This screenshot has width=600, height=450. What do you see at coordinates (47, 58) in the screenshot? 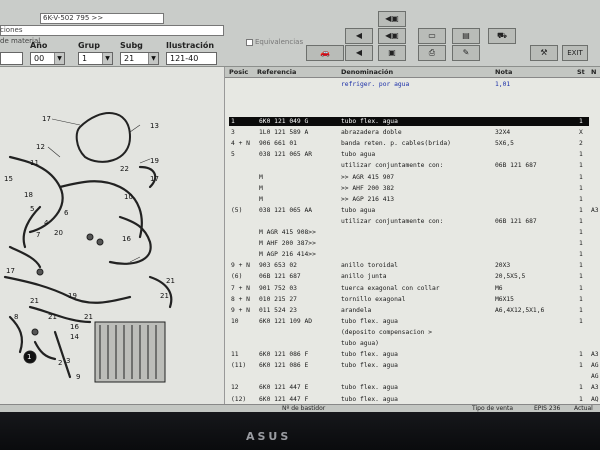
I see `ano-select: 00 ▼` at bounding box center [47, 58].